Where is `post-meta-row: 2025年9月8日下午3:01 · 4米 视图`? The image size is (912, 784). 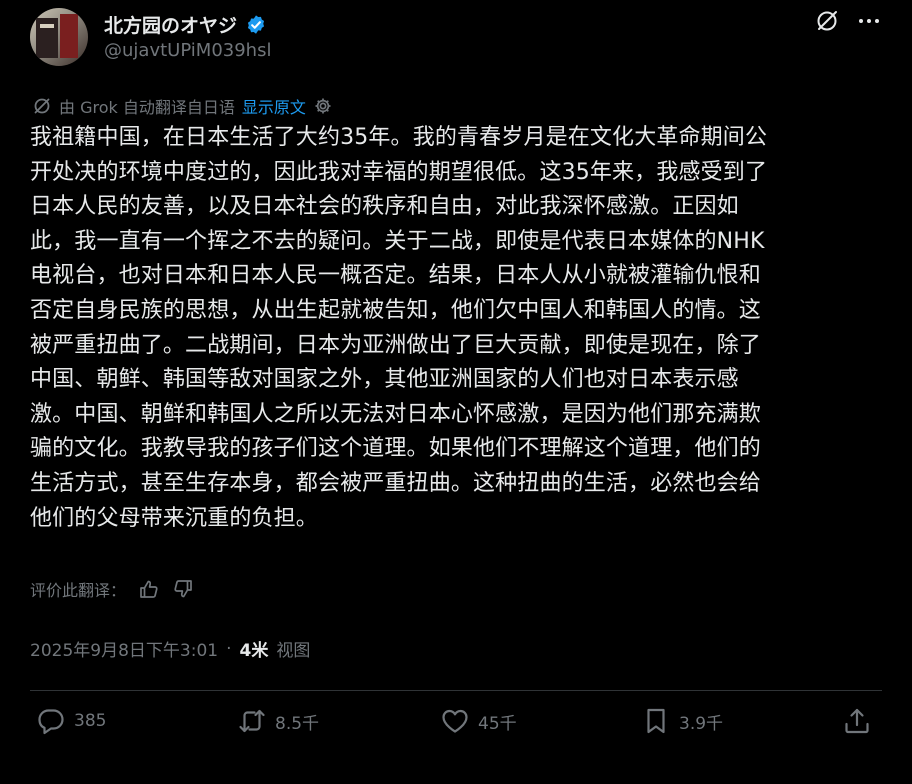
post-meta-row: 2025年9月8日下午3:01 · 4米 视图 is located at coordinates (170, 649).